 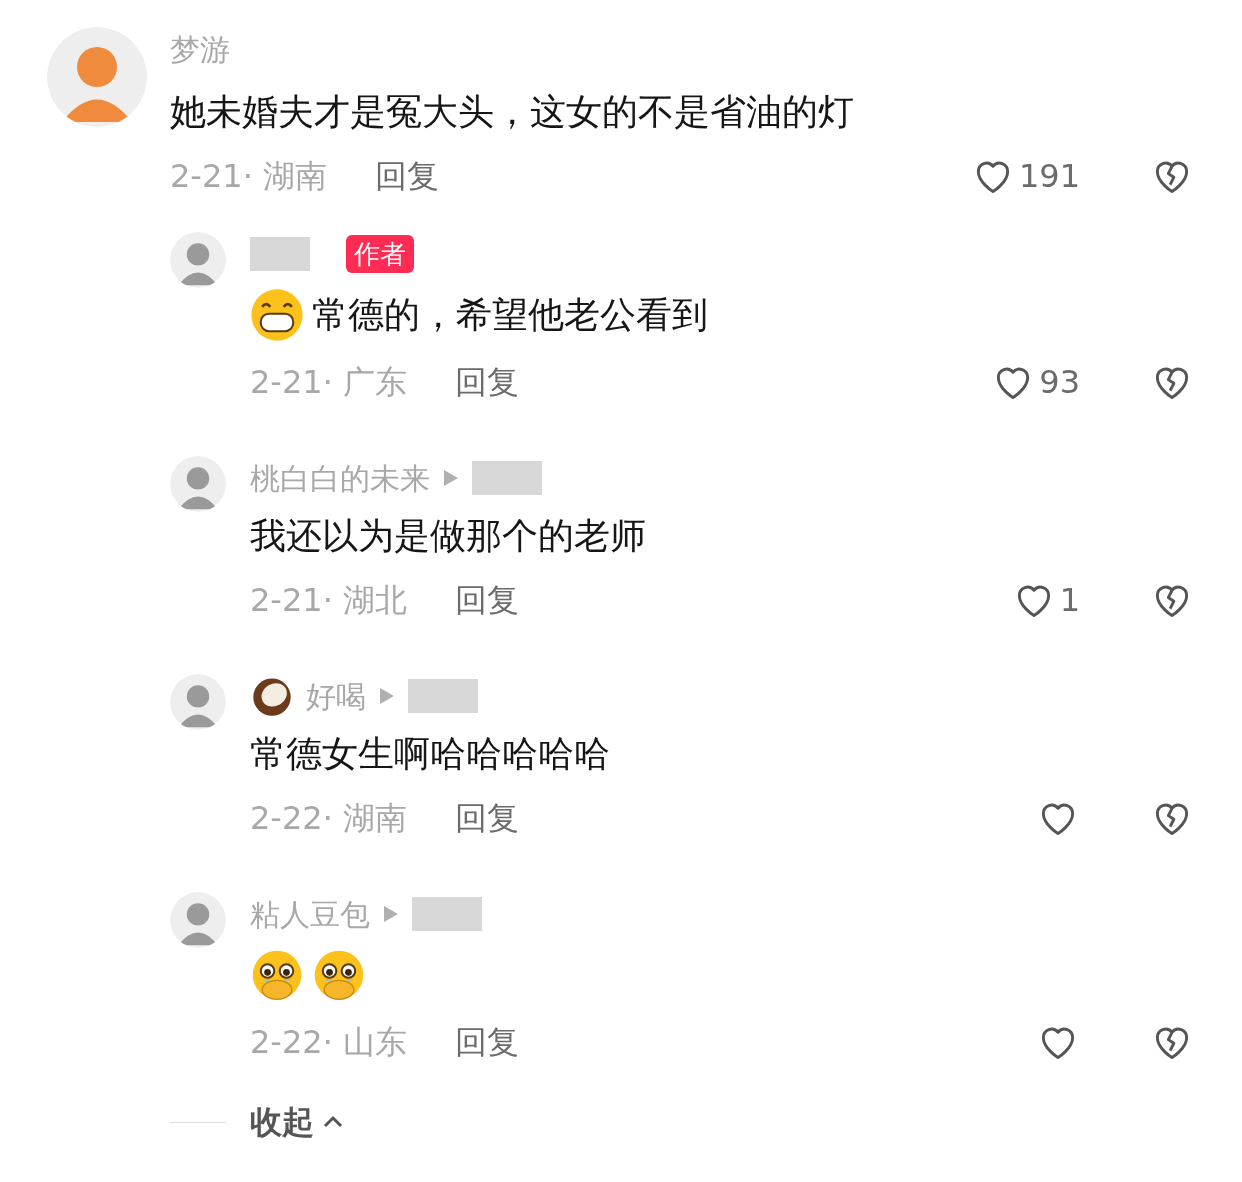 What do you see at coordinates (430, 754) in the screenshot?
I see `comment-text: 常德女生啊哈哈哈哈哈` at bounding box center [430, 754].